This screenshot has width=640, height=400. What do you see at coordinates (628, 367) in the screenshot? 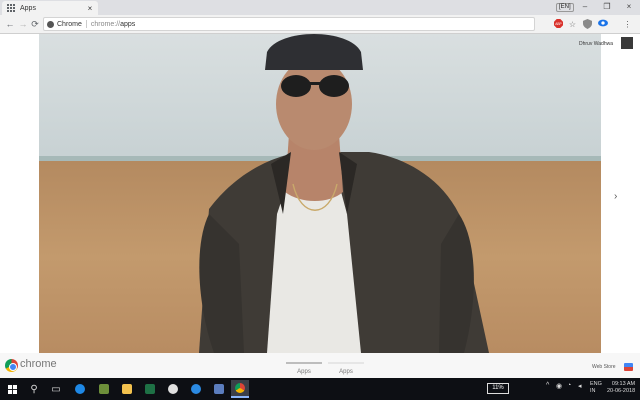
I see `web-store-icon` at bounding box center [628, 367].